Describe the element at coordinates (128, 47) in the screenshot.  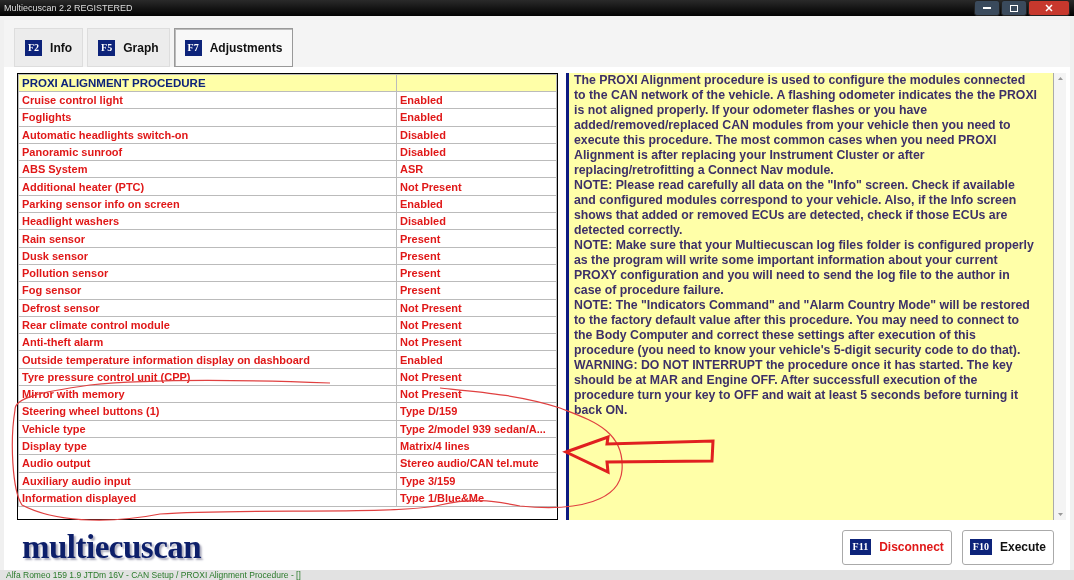
I see `tab: F5 Graph` at that location.